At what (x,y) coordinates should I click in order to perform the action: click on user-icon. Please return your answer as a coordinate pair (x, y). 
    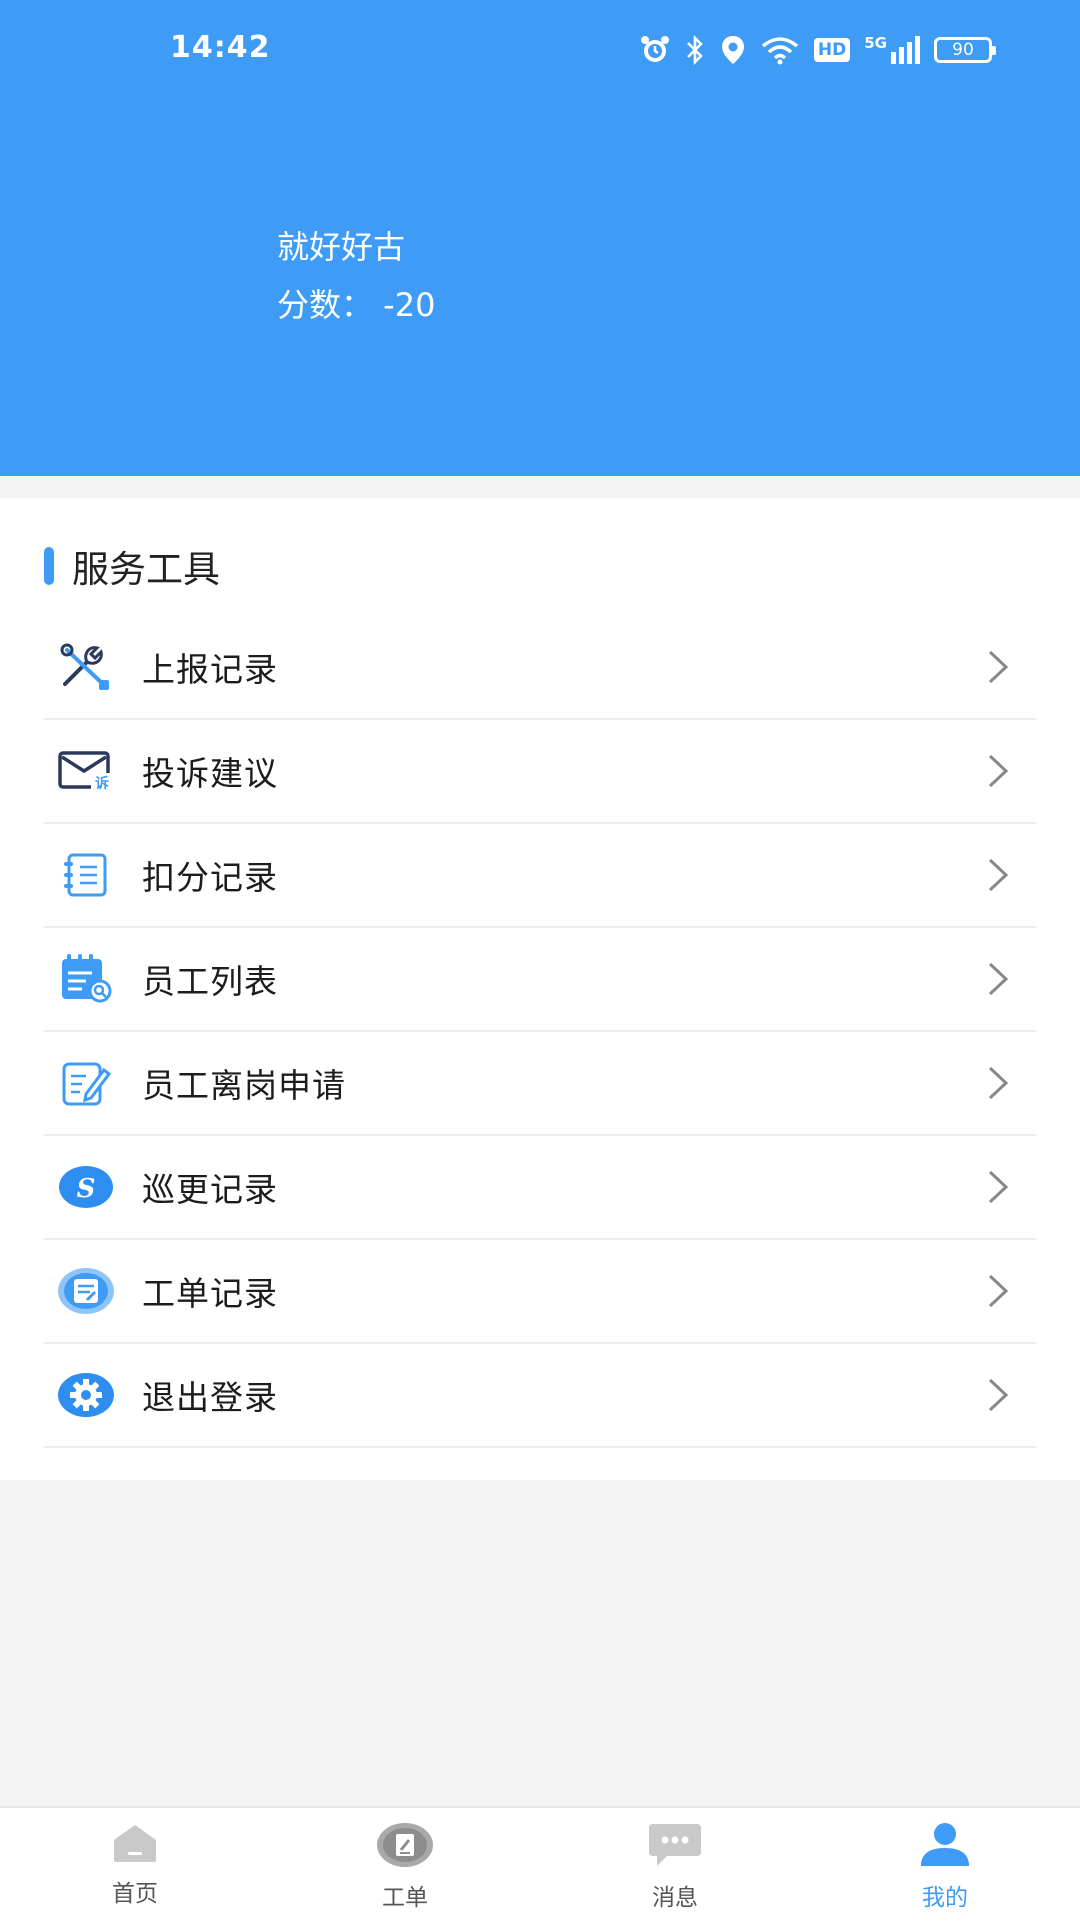
    Looking at the image, I should click on (945, 1847).